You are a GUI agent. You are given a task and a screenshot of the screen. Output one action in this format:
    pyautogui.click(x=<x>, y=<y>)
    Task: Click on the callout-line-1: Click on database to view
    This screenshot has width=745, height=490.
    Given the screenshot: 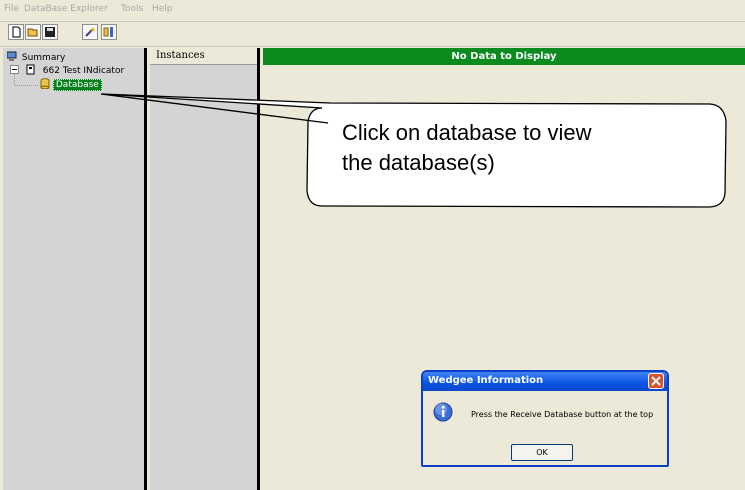 What is the action you would take?
    pyautogui.click(x=467, y=132)
    